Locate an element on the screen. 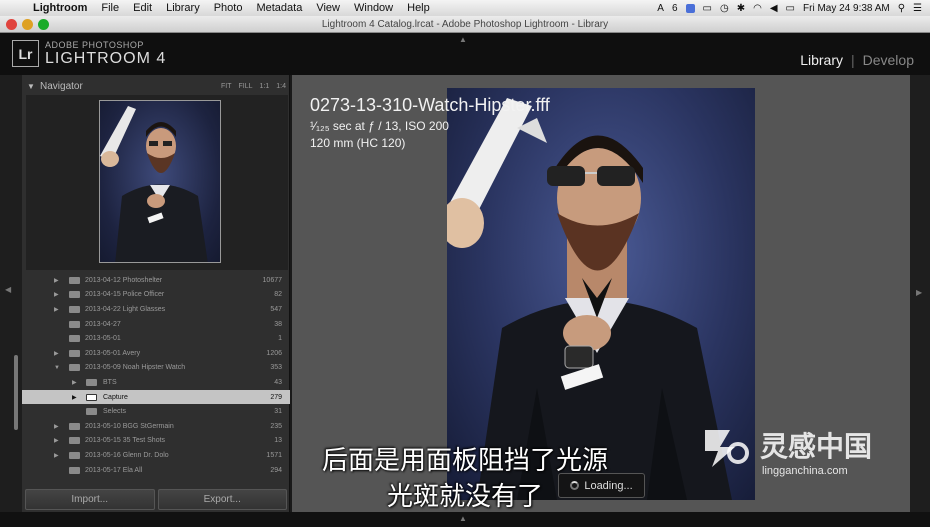 The image size is (930, 527). photo-exposure: ¹⁄₁₂₅ sec at ƒ / 13, ISO 200 is located at coordinates (379, 126).